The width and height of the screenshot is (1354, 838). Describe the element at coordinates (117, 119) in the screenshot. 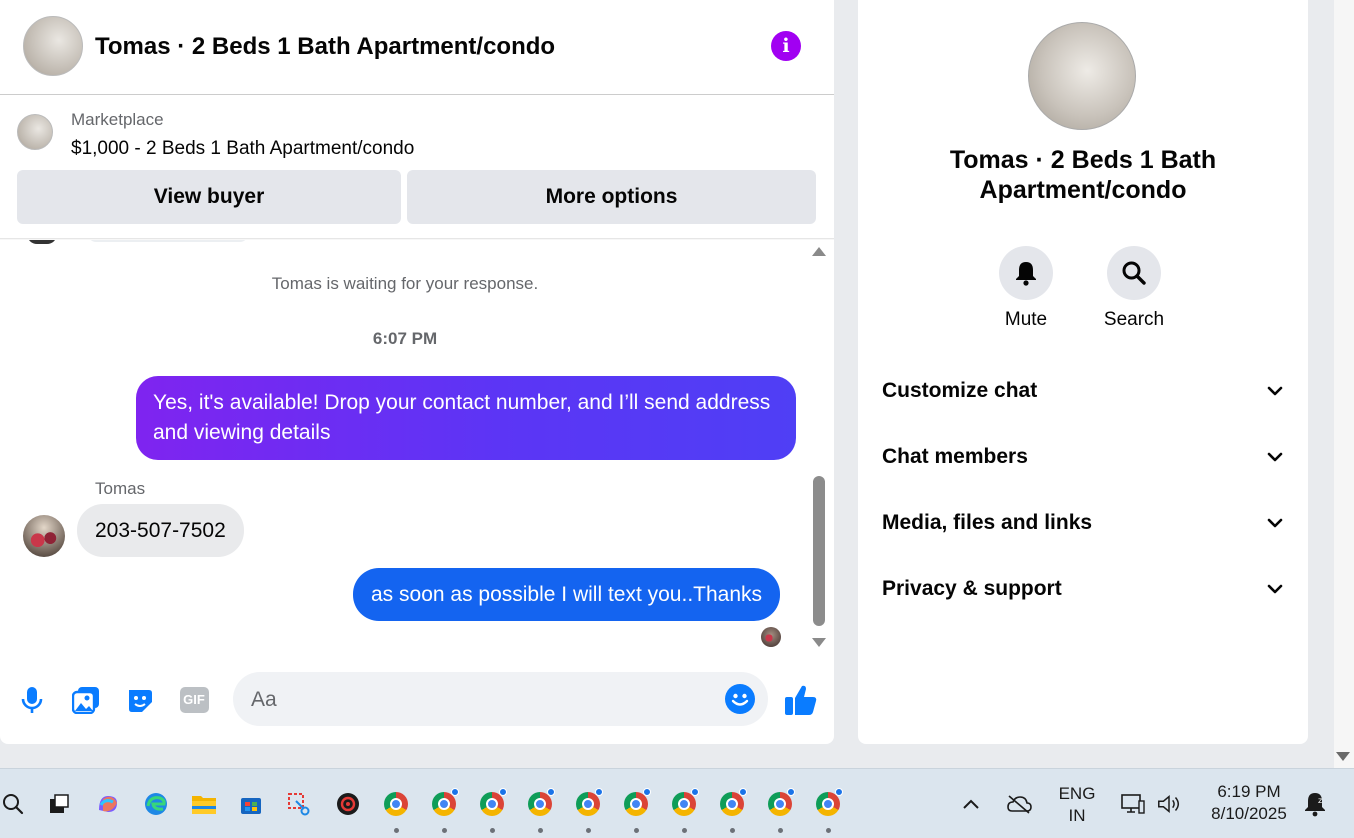

I see `marketplace-label: Marketplace` at that location.